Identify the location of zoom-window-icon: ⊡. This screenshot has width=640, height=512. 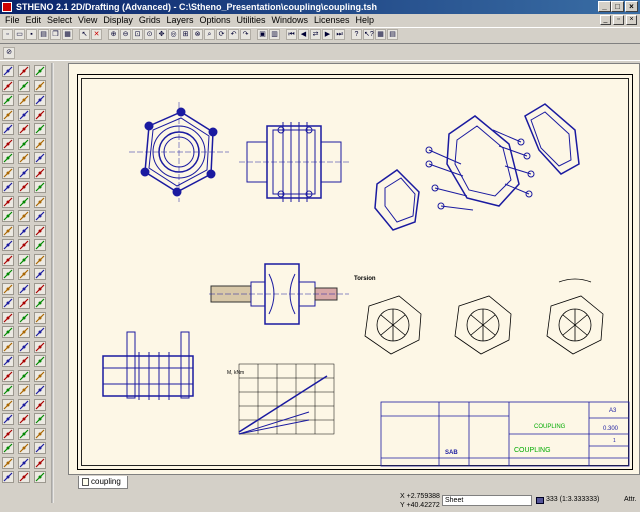
(137, 34).